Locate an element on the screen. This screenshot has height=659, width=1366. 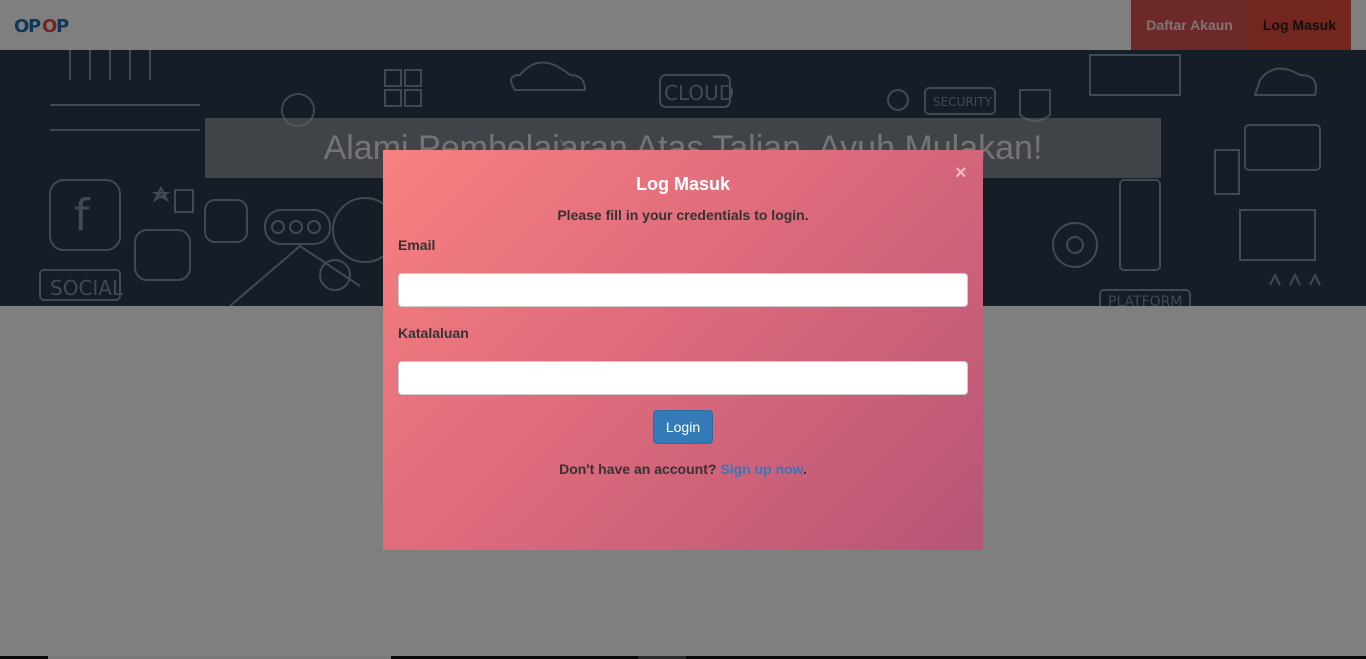
signup-link: Sign up now is located at coordinates (761, 469).